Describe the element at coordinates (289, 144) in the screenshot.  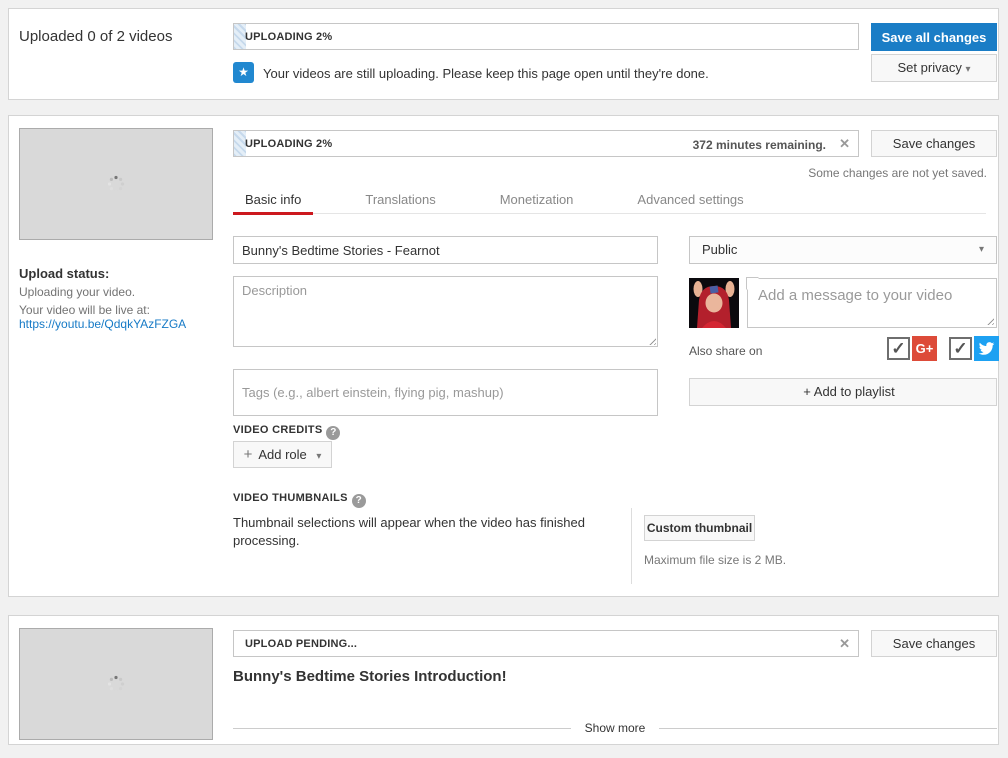
I see `video1-progress-label: UPLOADING 2%` at that location.